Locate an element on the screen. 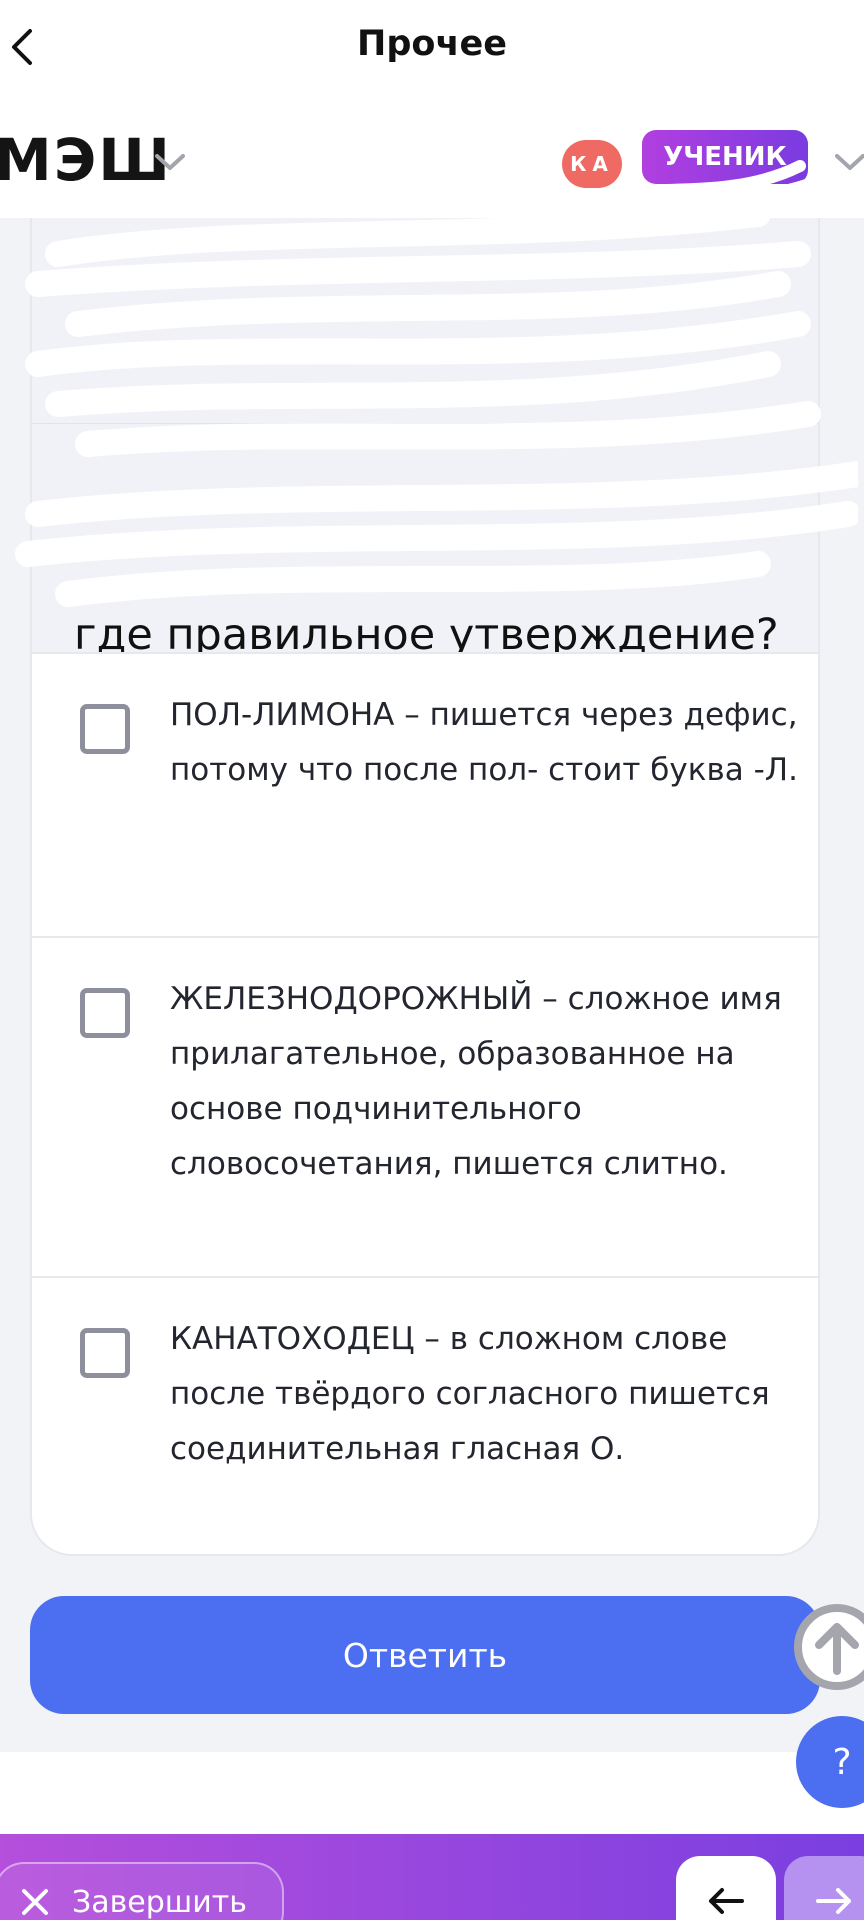 Image resolution: width=864 pixels, height=1920 pixels. arrow-up-icon is located at coordinates (837, 1649).